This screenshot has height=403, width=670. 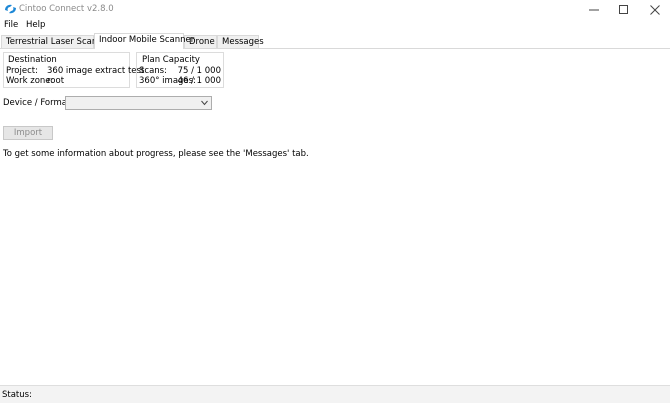 What do you see at coordinates (10, 9) in the screenshot?
I see `cintoo-logo-icon` at bounding box center [10, 9].